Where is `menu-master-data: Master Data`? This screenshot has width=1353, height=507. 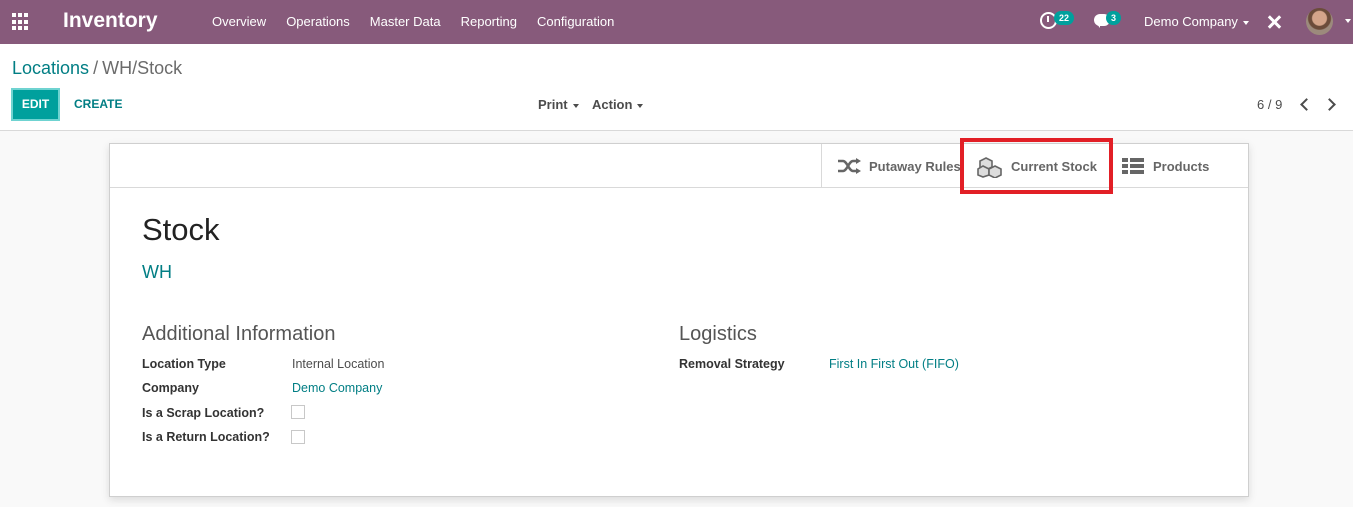 menu-master-data: Master Data is located at coordinates (405, 22).